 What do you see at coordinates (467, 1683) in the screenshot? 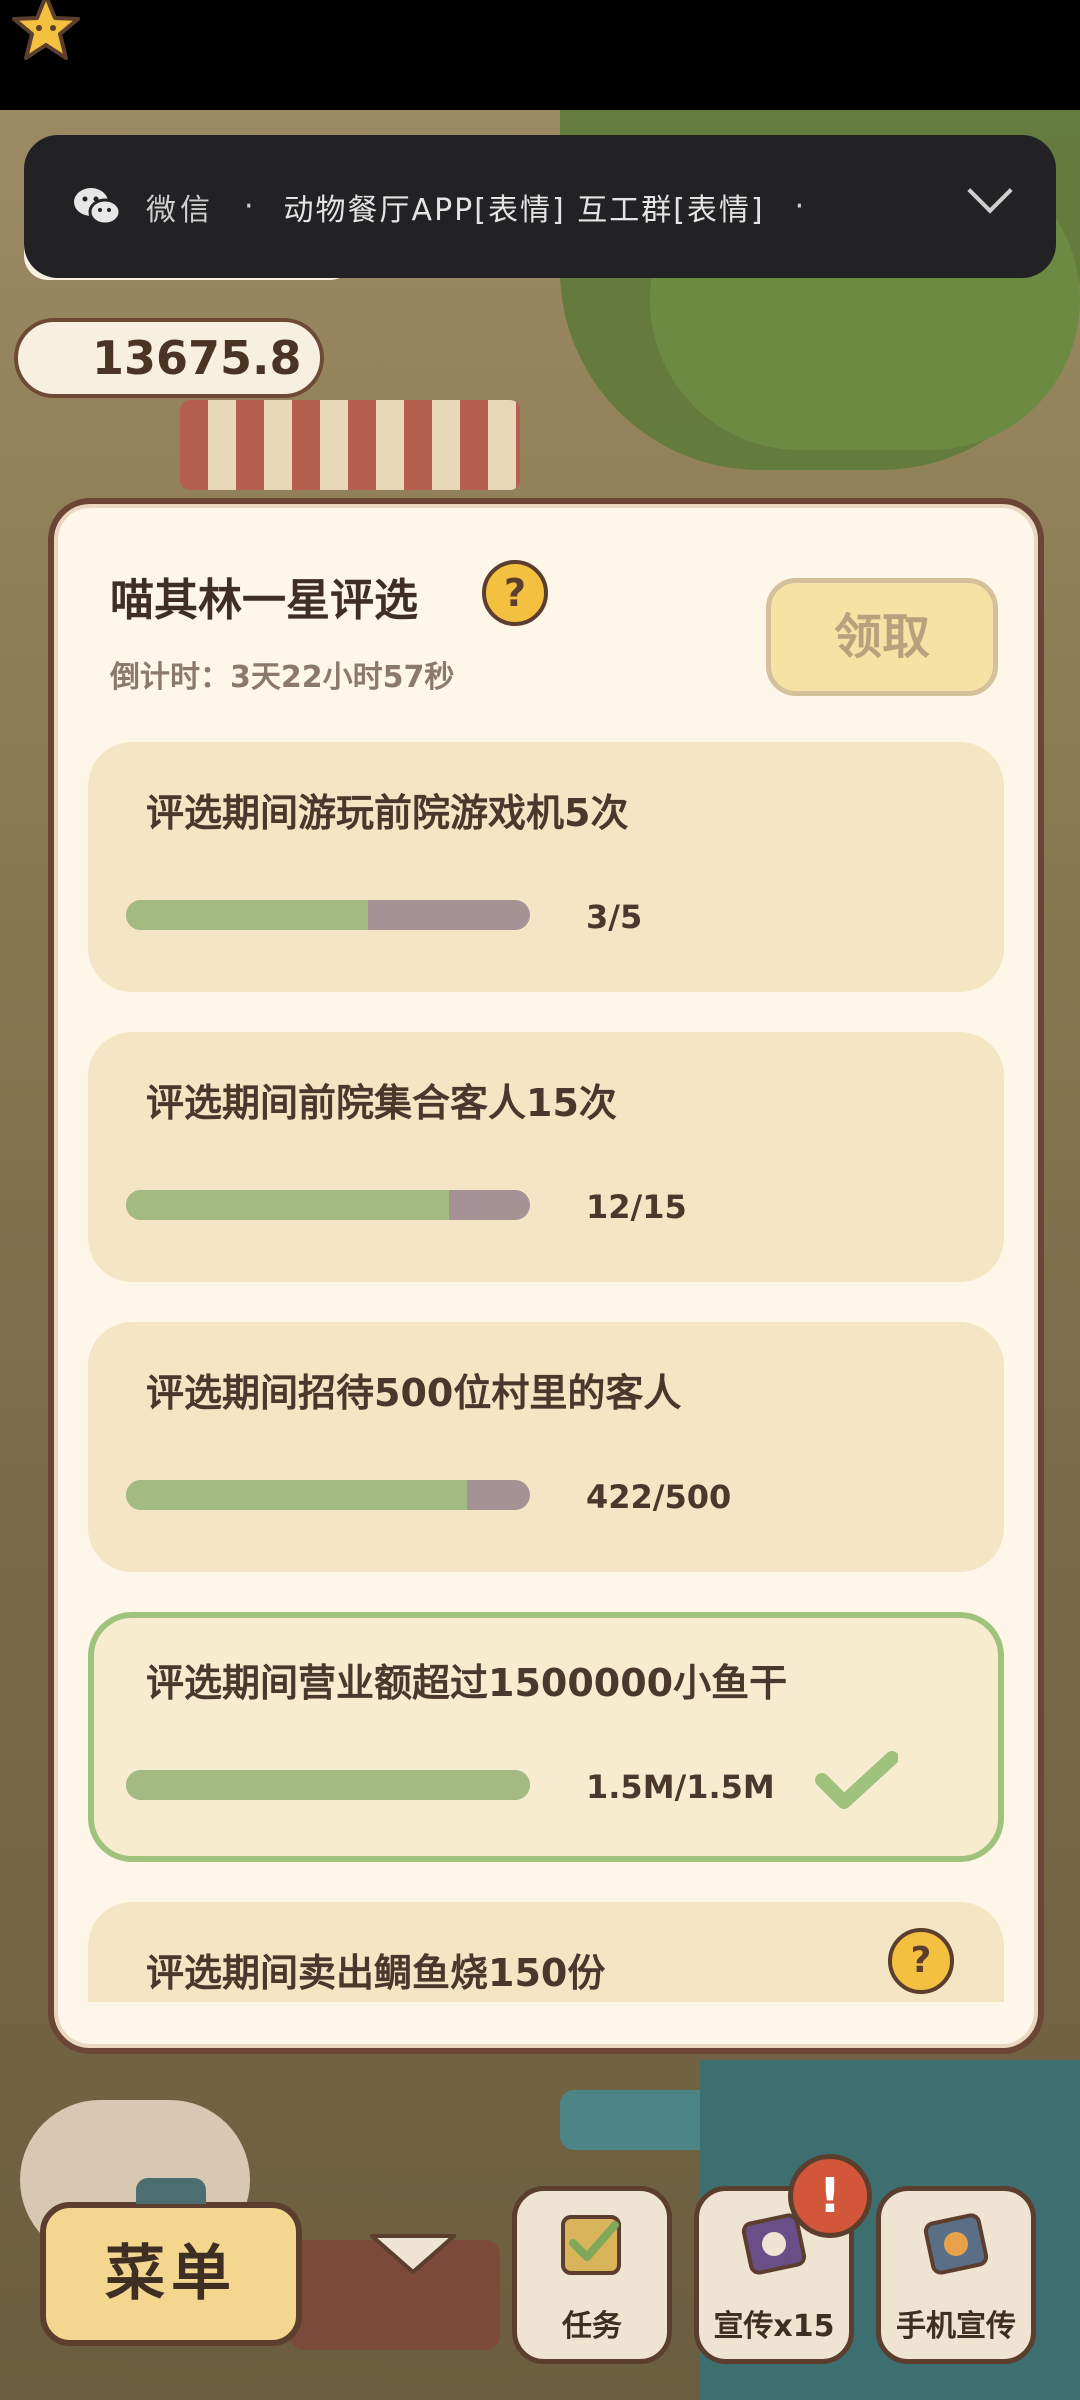
I see `task-title: 评选期间营业额超过1500000小鱼干` at bounding box center [467, 1683].